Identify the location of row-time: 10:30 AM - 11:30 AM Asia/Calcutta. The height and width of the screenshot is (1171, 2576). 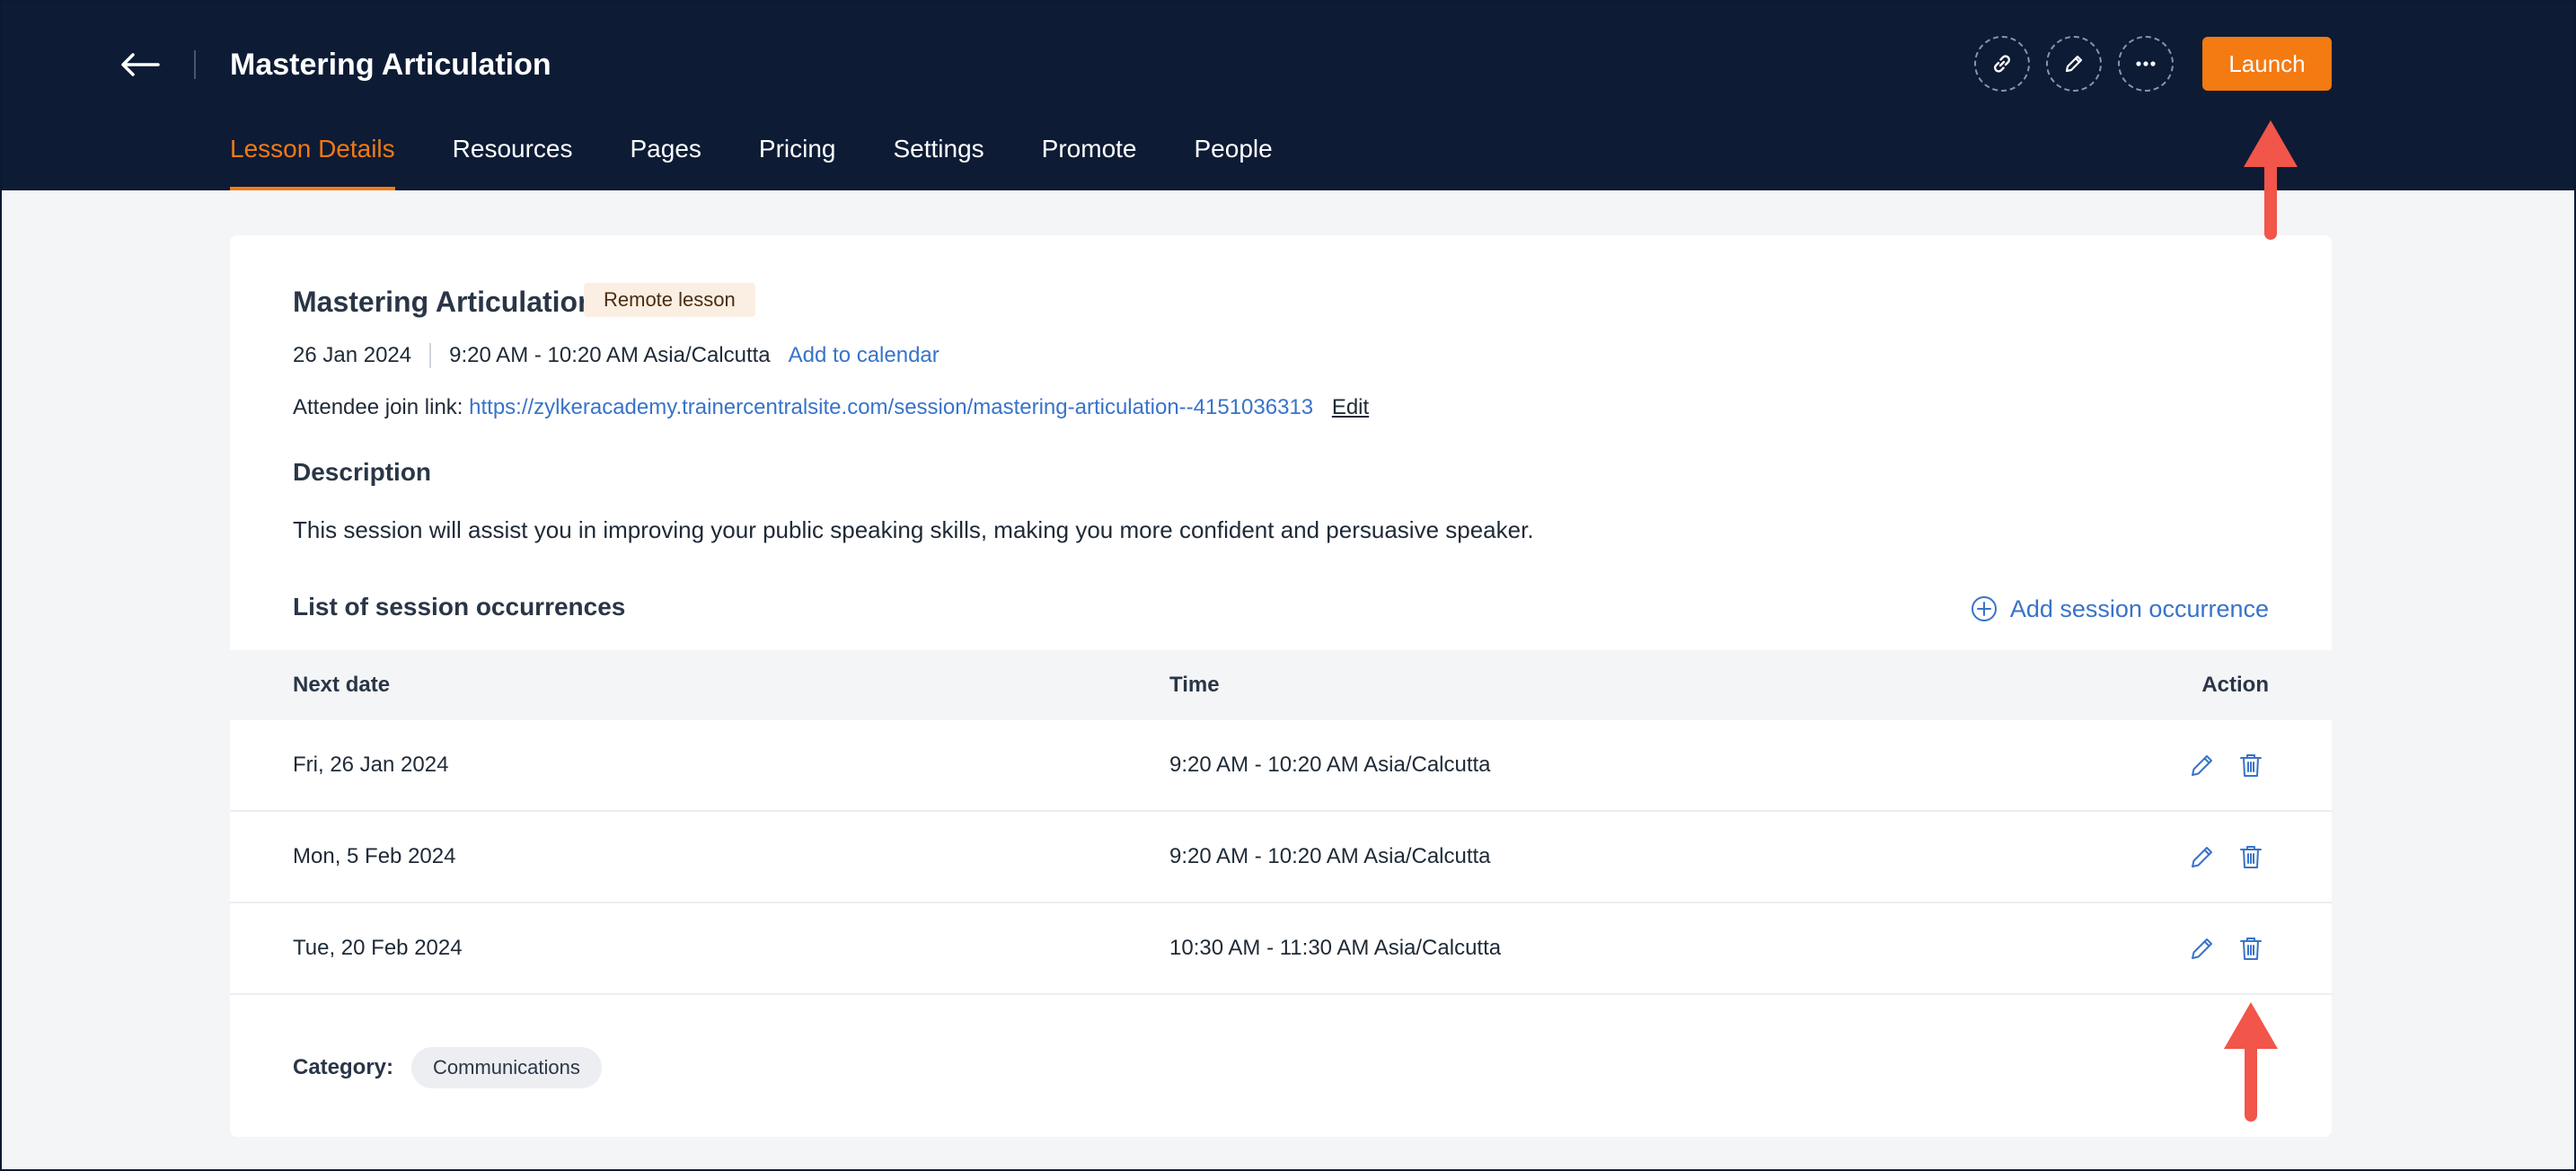
(1335, 948).